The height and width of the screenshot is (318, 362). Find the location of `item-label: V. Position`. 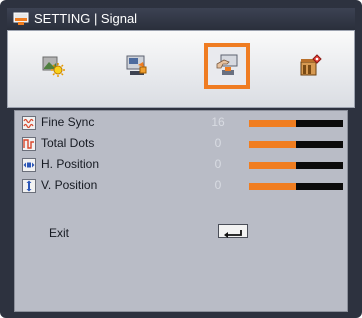

item-label: V. Position is located at coordinates (69, 185).